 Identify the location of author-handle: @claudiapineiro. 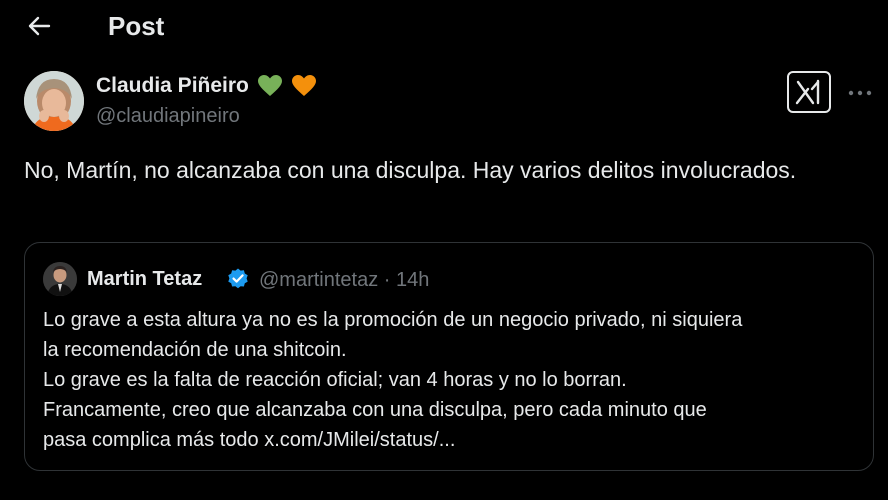
(168, 116).